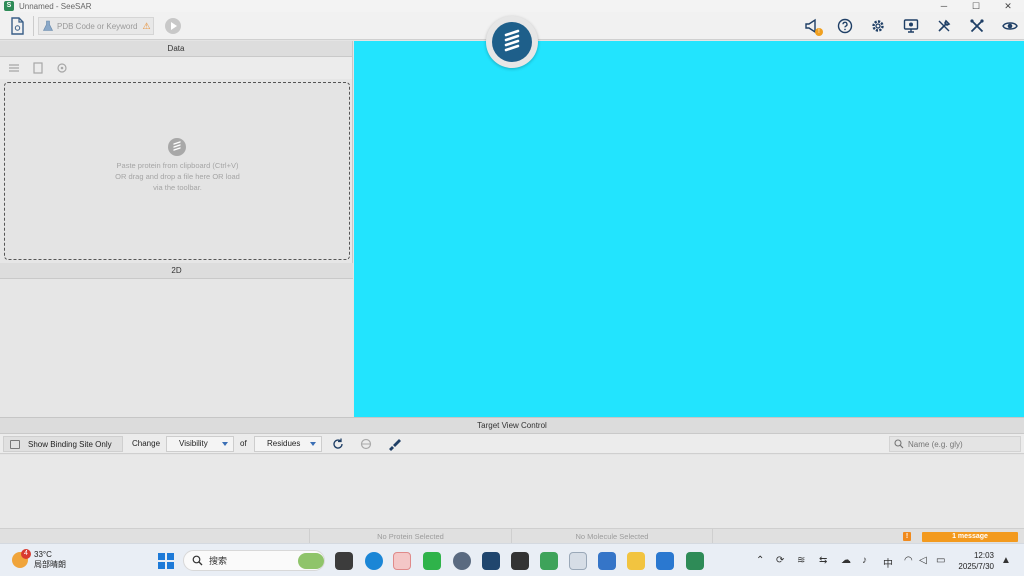 The image size is (1024, 576). Describe the element at coordinates (344, 561) in the screenshot. I see `task-view-icon` at that location.